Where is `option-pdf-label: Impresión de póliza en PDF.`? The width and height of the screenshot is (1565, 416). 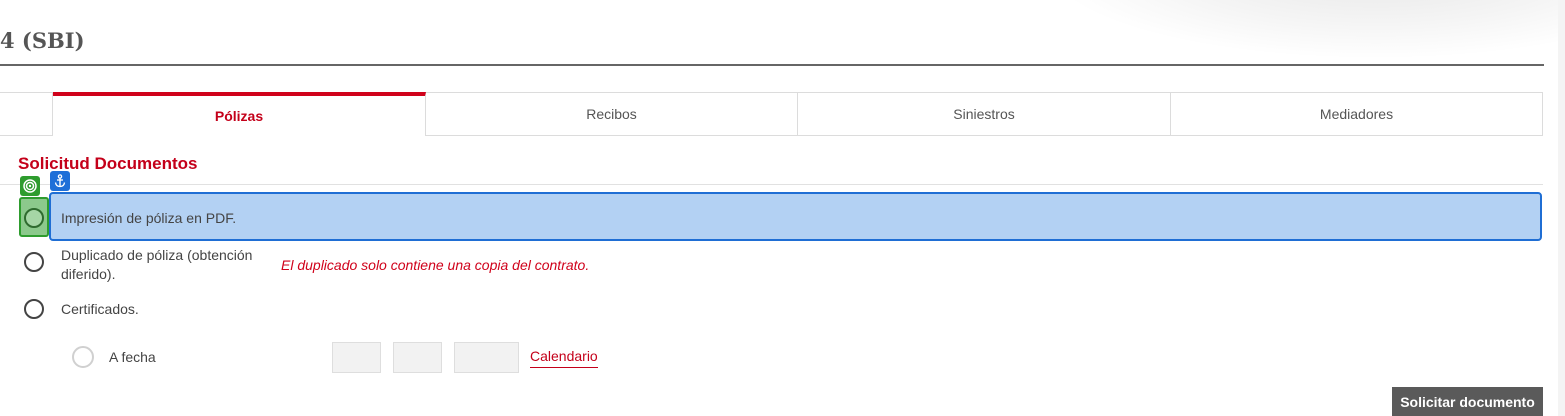 option-pdf-label: Impresión de póliza en PDF. is located at coordinates (149, 218).